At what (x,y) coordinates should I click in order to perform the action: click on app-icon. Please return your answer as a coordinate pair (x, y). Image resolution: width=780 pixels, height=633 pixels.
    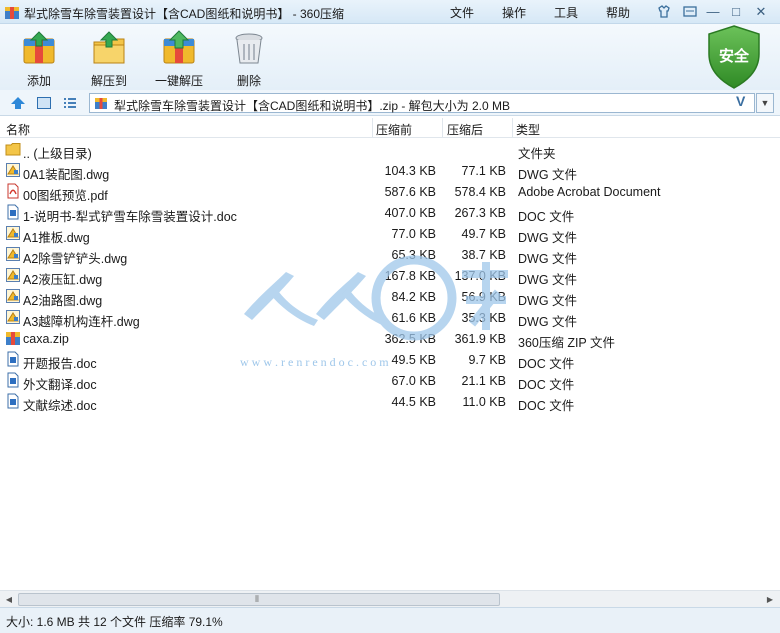
    Looking at the image, I should click on (12, 13).